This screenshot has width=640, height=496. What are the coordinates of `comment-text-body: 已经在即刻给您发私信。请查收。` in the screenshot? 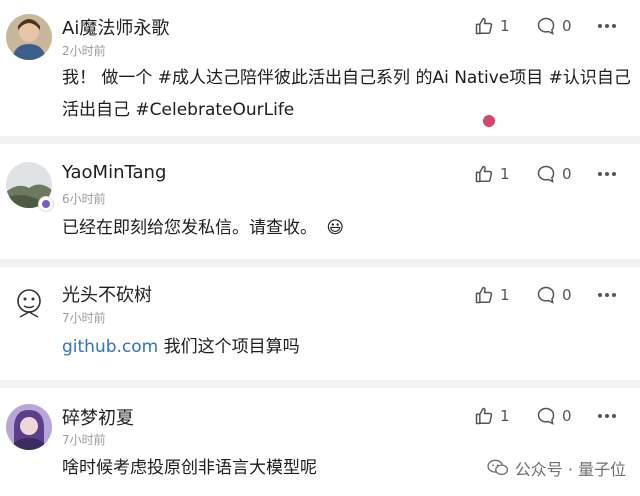 It's located at (189, 228).